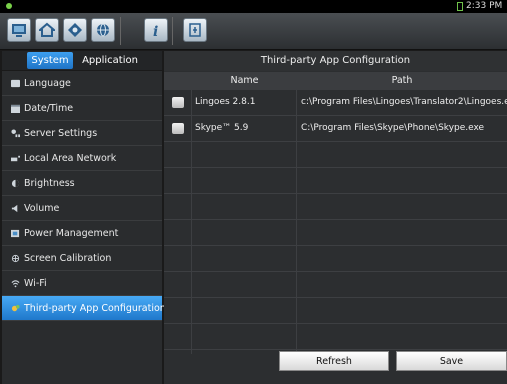 Image resolution: width=507 pixels, height=384 pixels. What do you see at coordinates (15, 258) in the screenshot?
I see `calibration-icon` at bounding box center [15, 258].